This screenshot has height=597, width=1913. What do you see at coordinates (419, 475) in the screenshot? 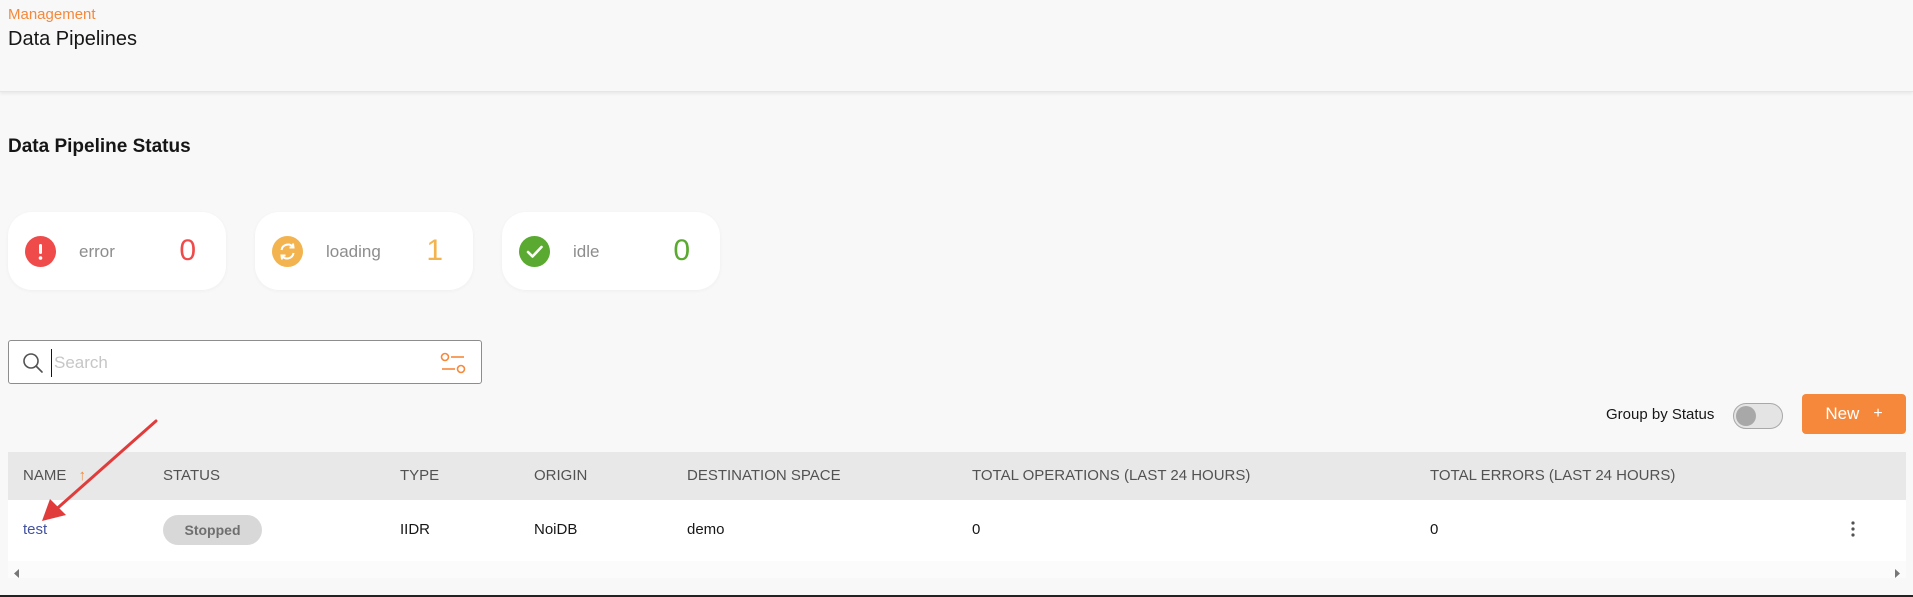
I see `column-header-type: TYPE` at bounding box center [419, 475].